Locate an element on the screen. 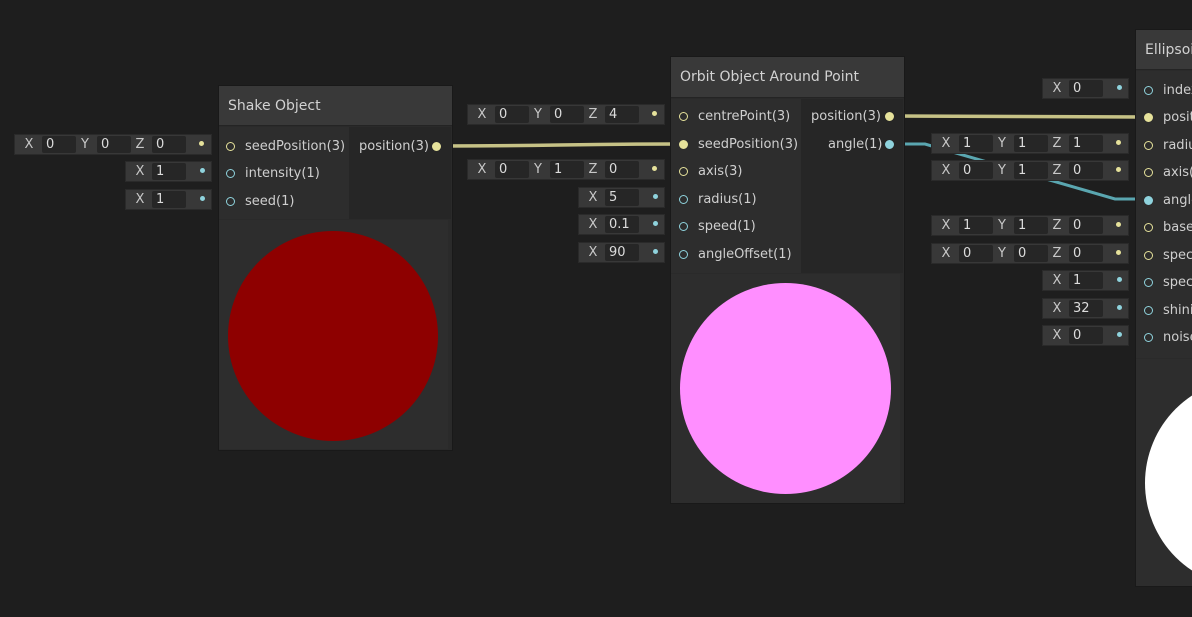 The image size is (1192, 617). orbit-radius-field: X 5 is located at coordinates (621, 197).